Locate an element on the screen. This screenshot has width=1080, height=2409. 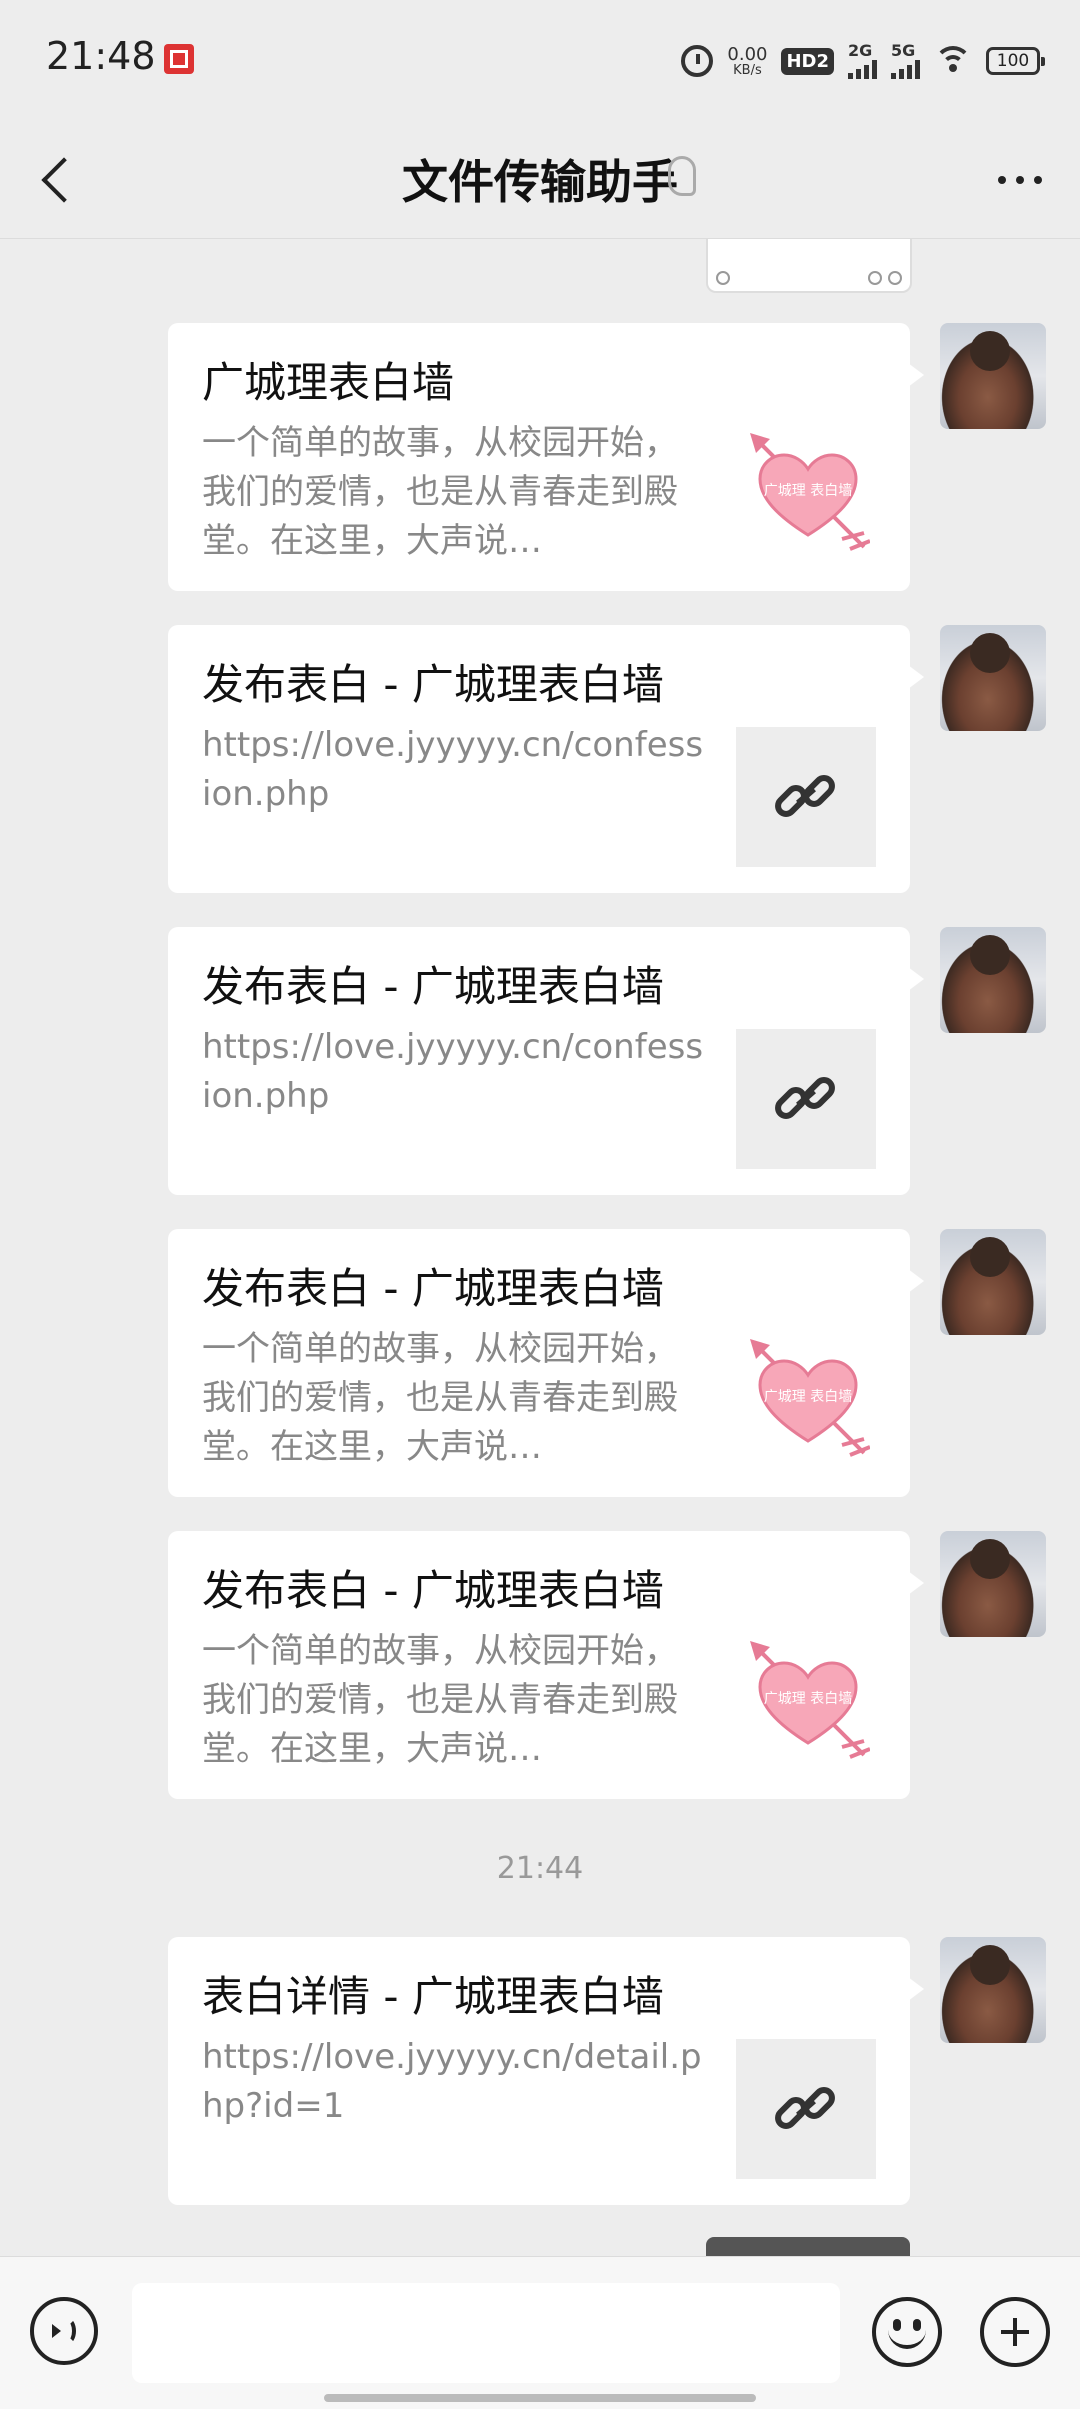
input-bar is located at coordinates (540, 2332).